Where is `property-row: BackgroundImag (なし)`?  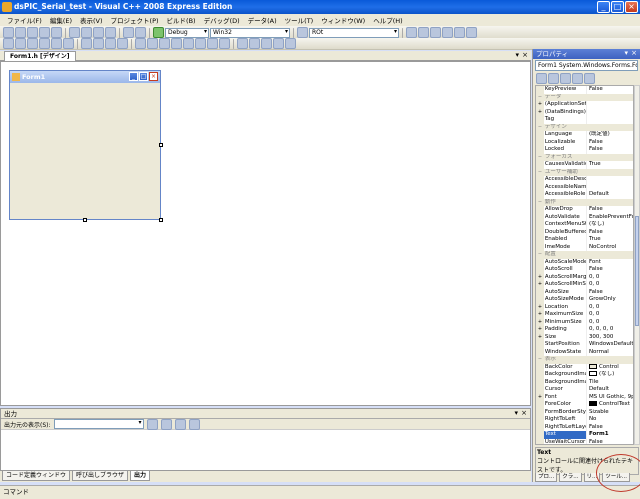
property-row: BackgroundImag (なし) is located at coordinates (584, 375).